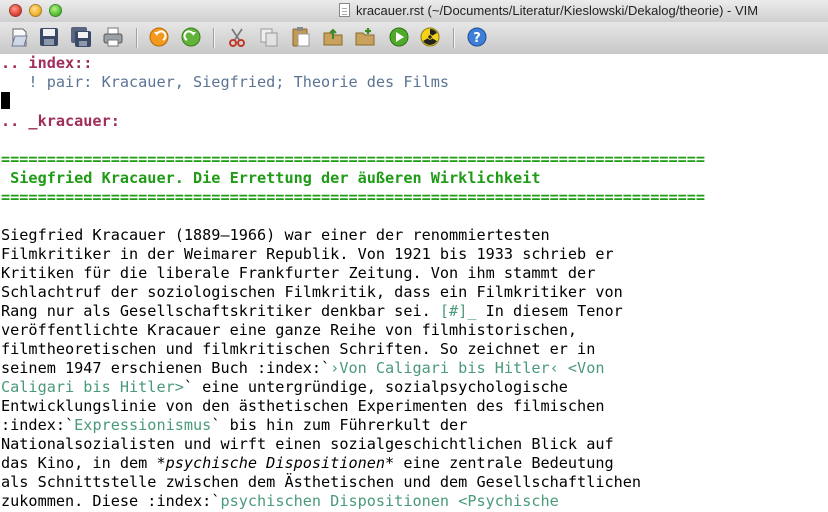  I want to click on redo-button, so click(191, 37).